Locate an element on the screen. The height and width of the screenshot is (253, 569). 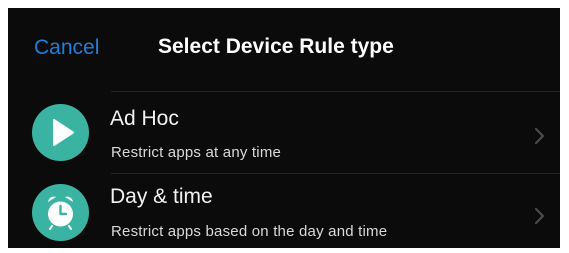
rule-description: Restrict apps at any time is located at coordinates (196, 152).